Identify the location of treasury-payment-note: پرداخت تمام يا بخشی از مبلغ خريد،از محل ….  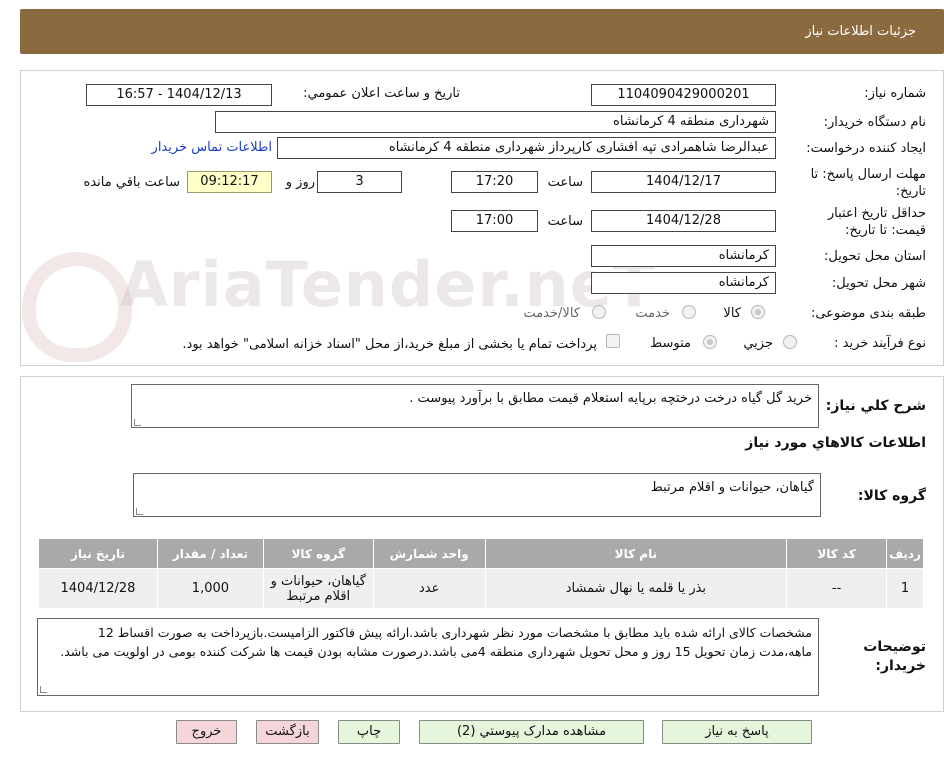
(389, 344).